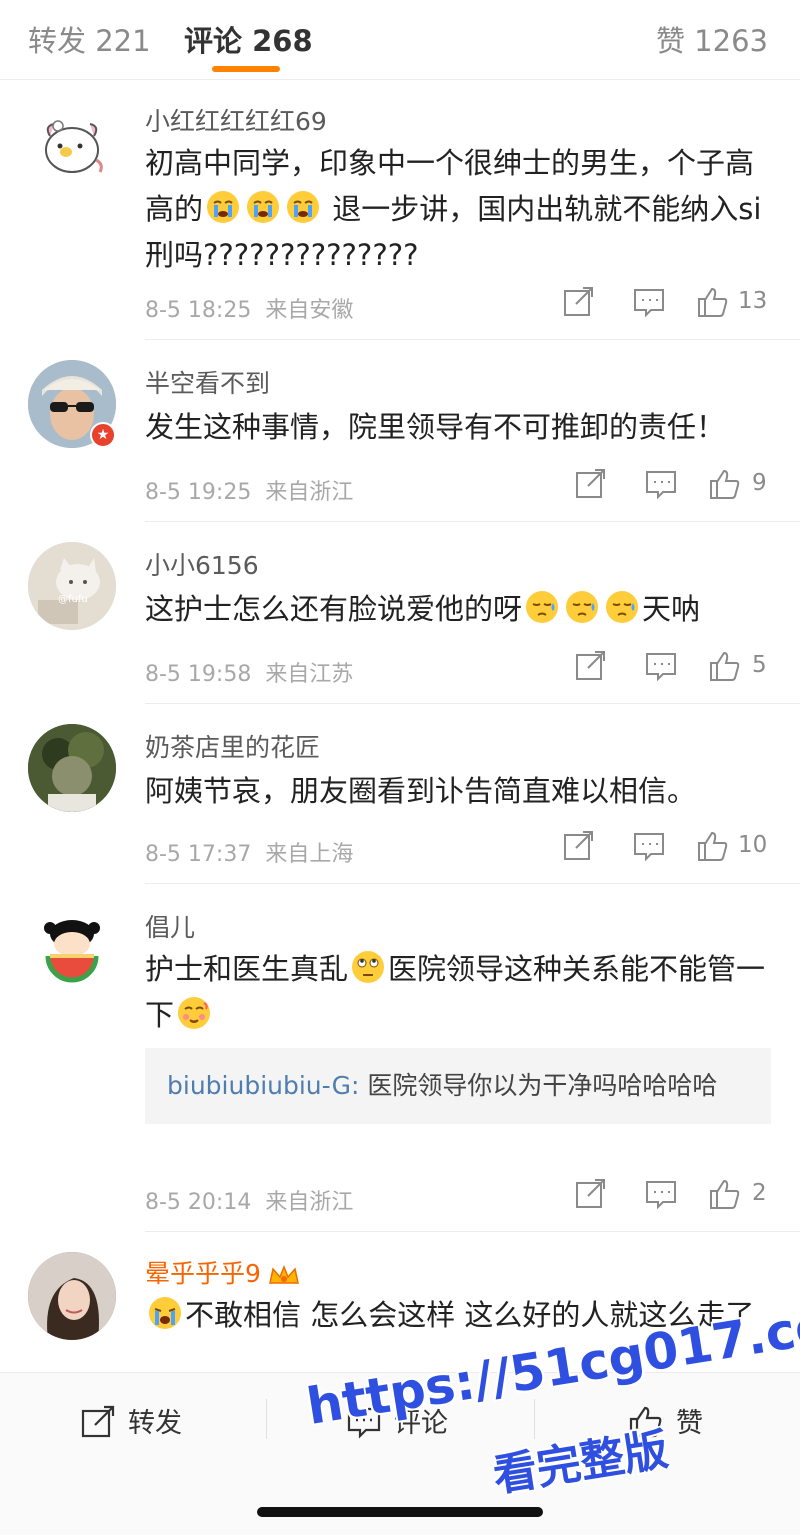 The image size is (800, 1535). Describe the element at coordinates (689, 1423) in the screenshot. I see `like-label: 赞` at that location.